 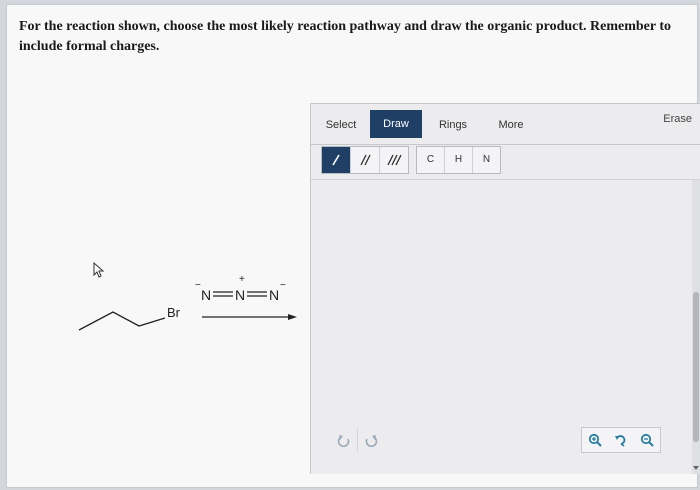 I want to click on zoom-controls, so click(x=621, y=440).